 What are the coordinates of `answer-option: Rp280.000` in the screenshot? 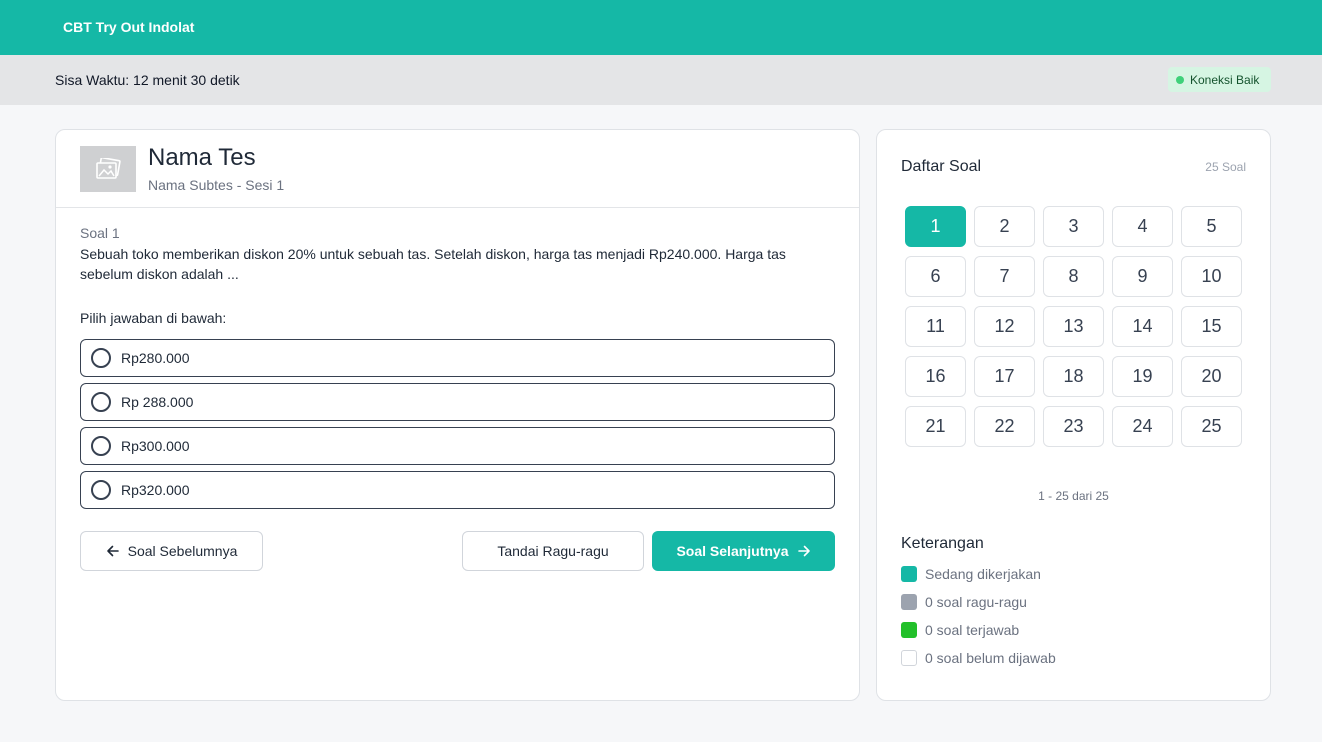 It's located at (457, 358).